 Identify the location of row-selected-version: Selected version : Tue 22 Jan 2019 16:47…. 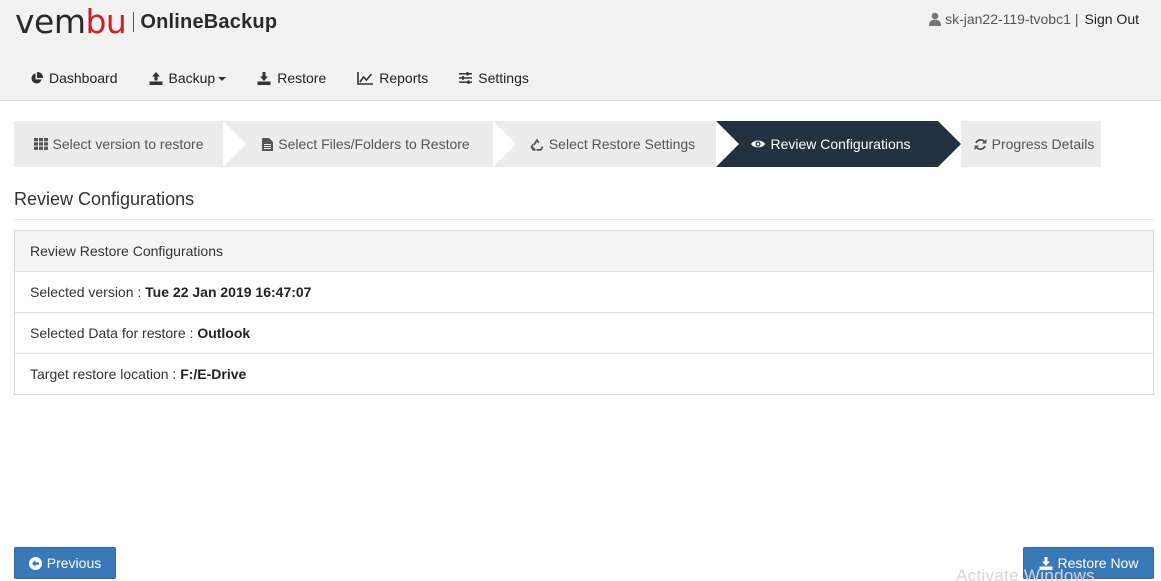
(584, 292).